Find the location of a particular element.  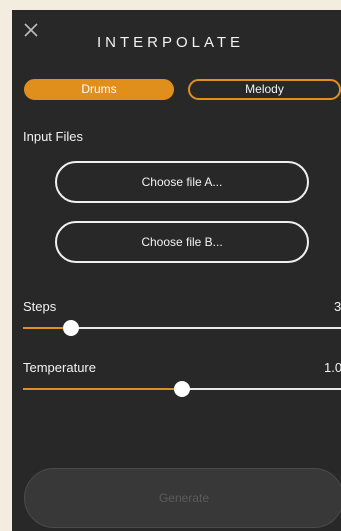

temperature-slider-thumb is located at coordinates (182, 389).